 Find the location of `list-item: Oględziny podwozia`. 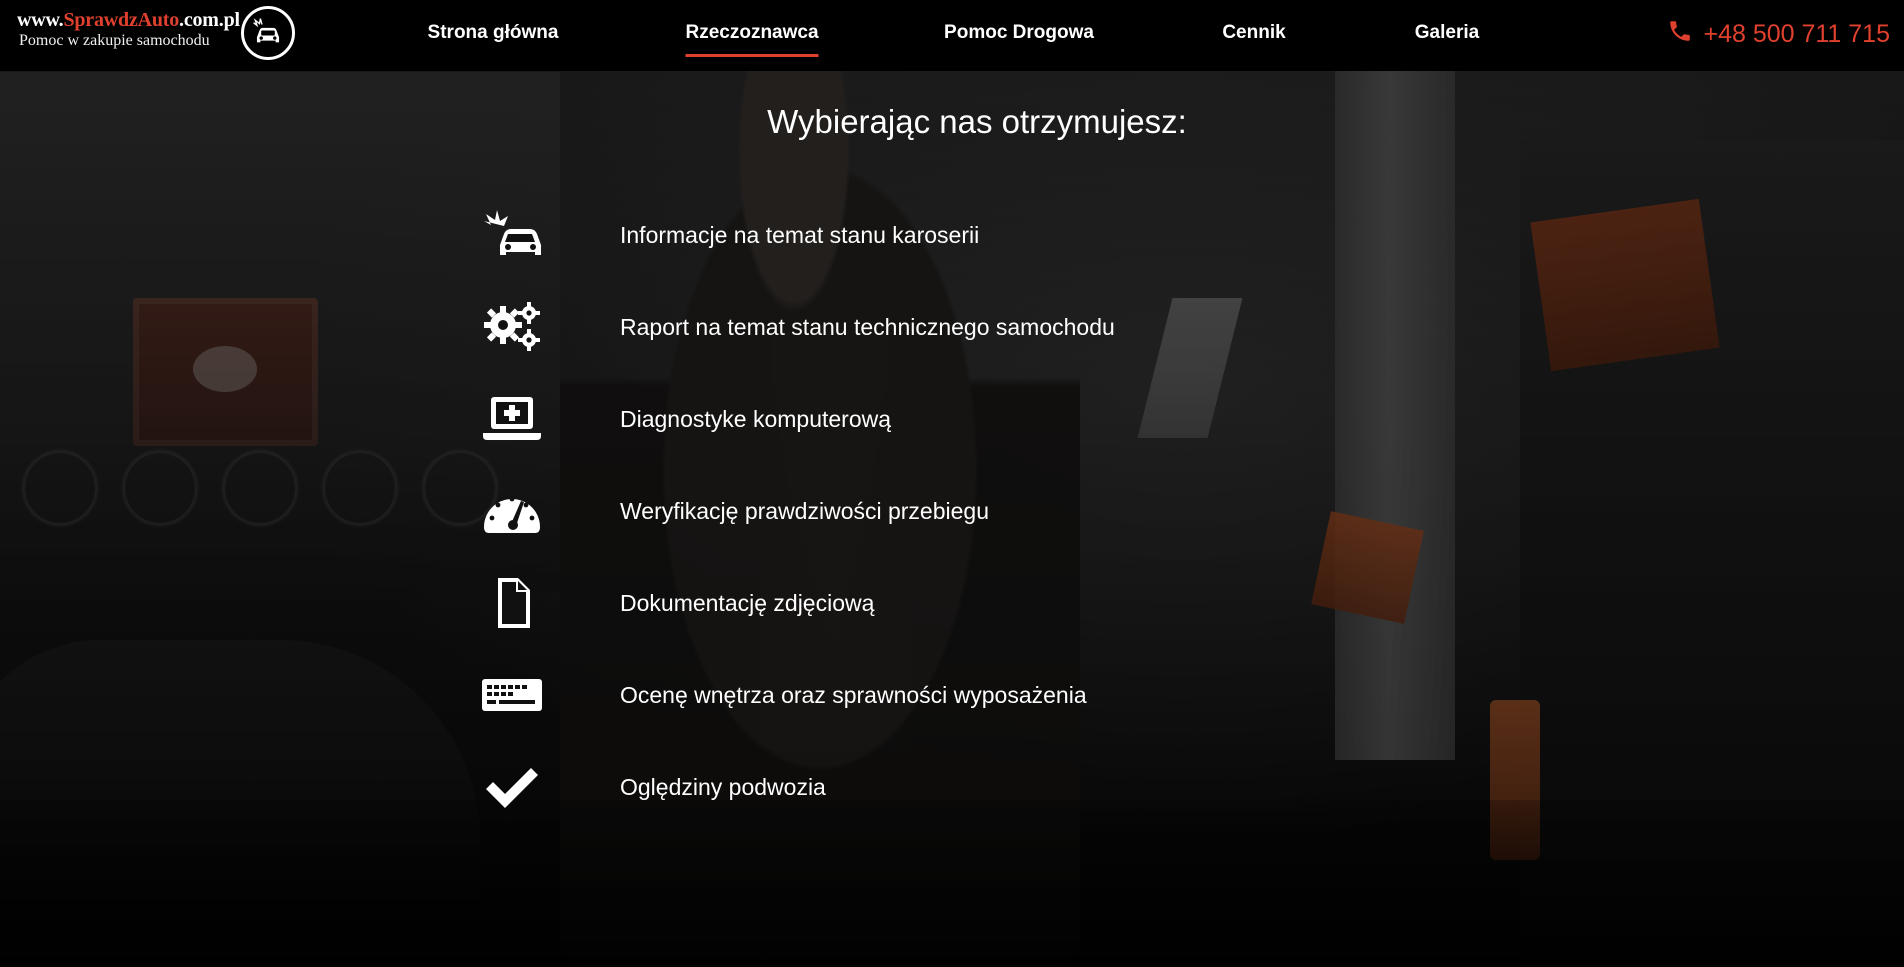

list-item: Oględziny podwozia is located at coordinates (875, 787).